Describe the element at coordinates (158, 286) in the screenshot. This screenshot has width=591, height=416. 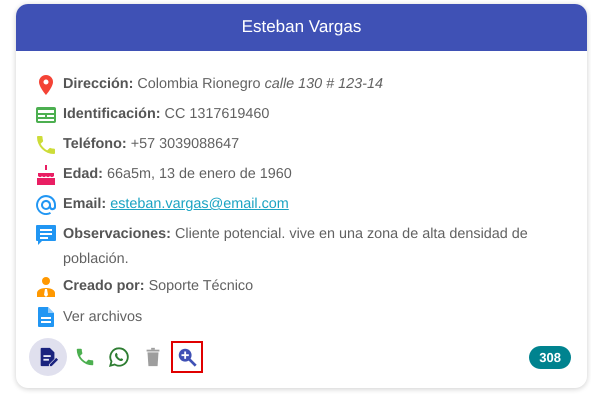
I see `field-text: Creado por: Soporte Técnico` at that location.